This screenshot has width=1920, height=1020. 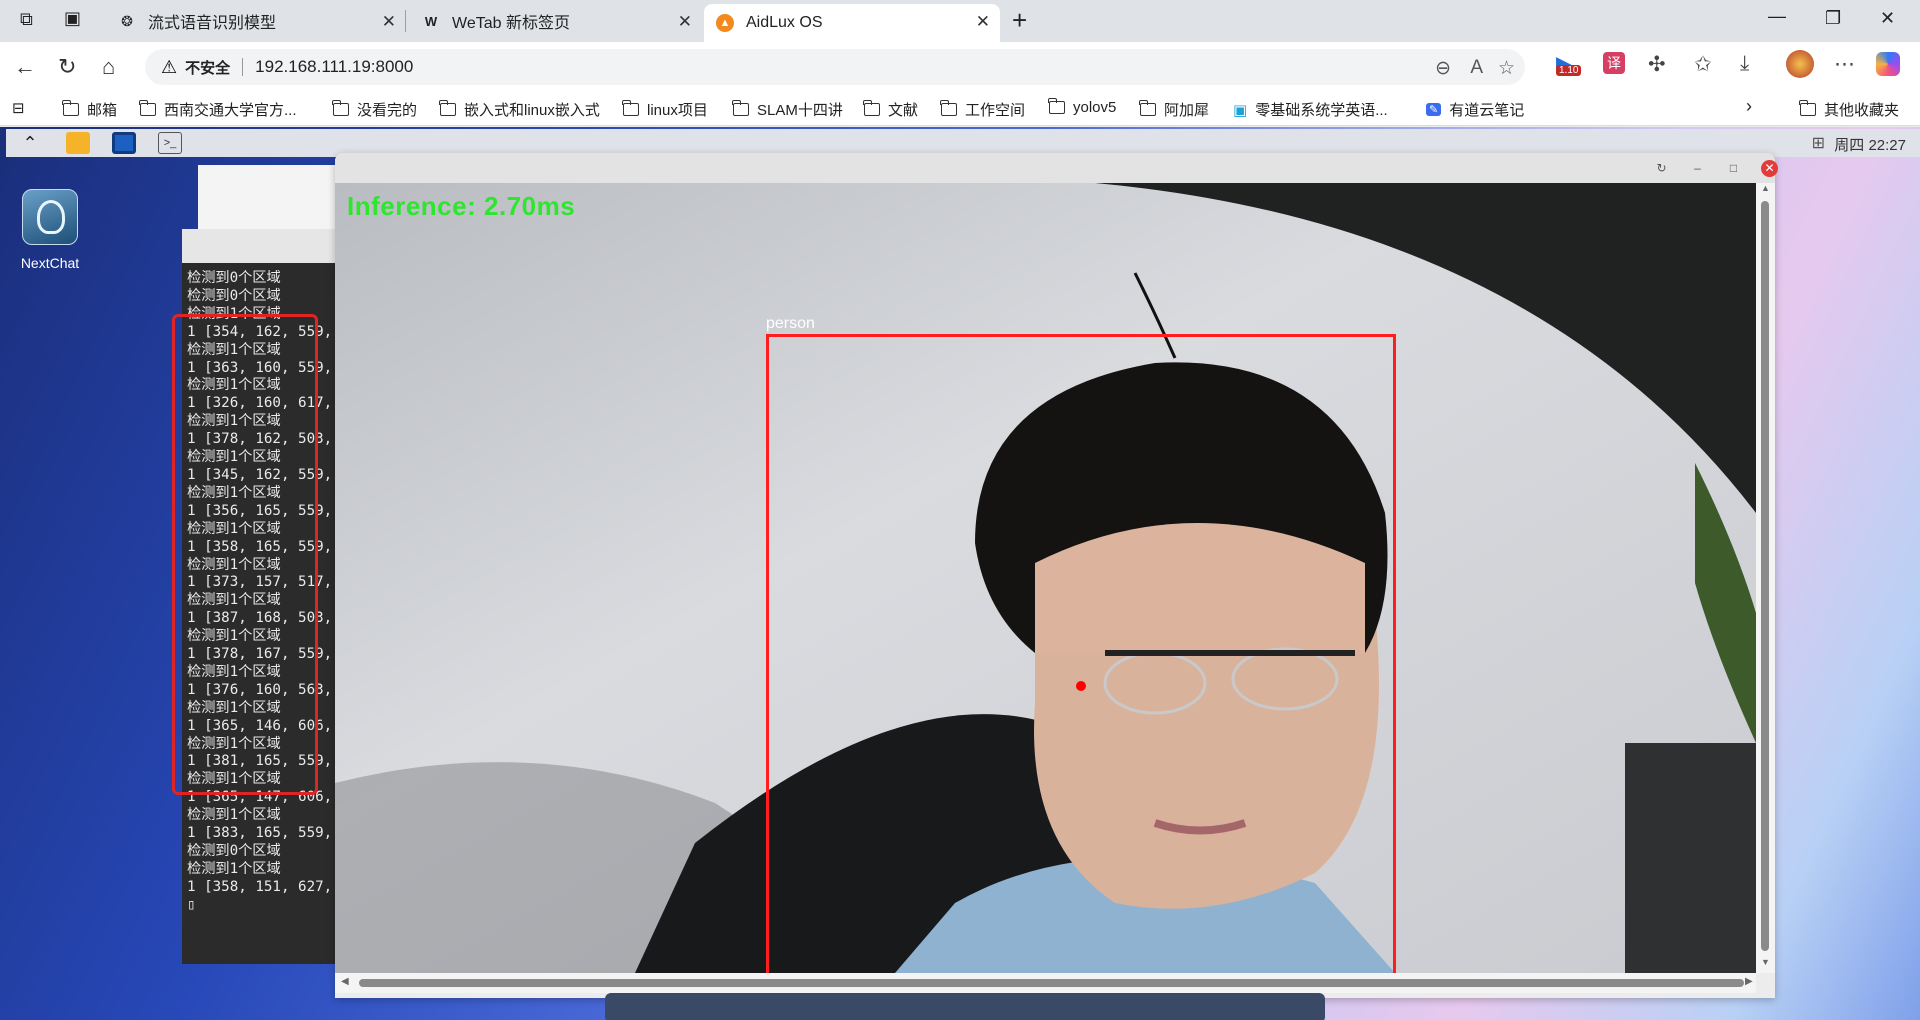 I want to click on extensions-puzzle-icon: ✣, so click(x=1657, y=64).